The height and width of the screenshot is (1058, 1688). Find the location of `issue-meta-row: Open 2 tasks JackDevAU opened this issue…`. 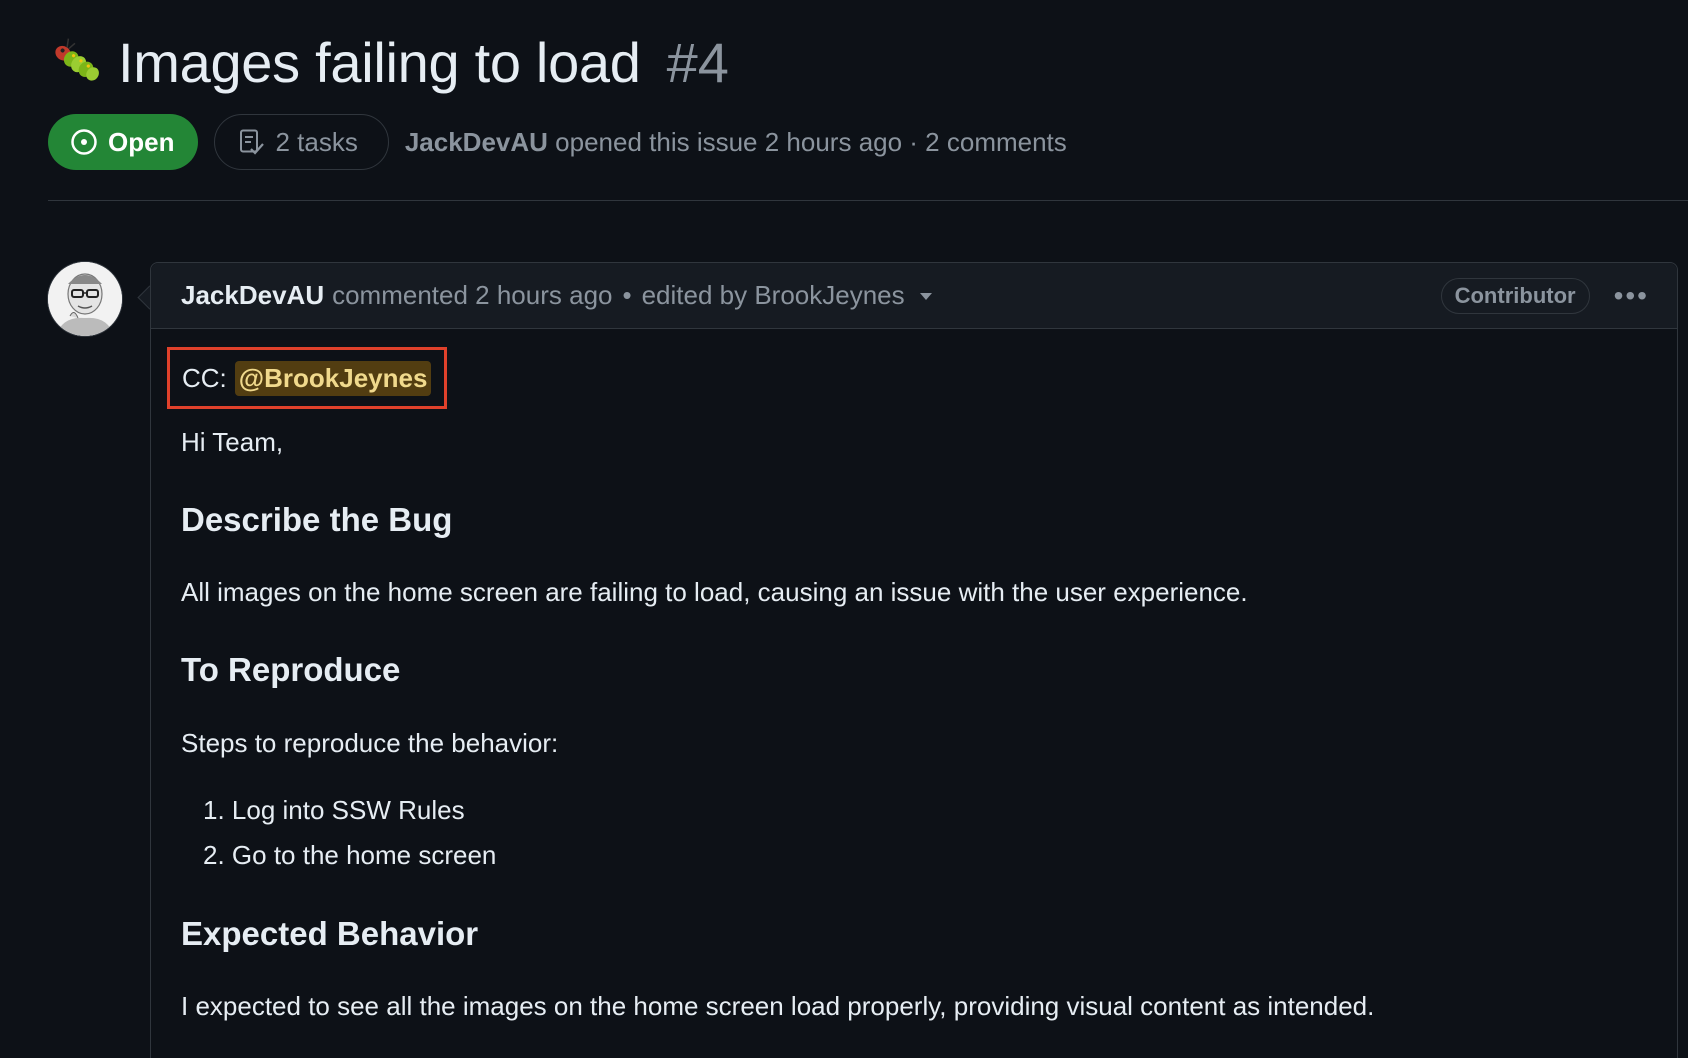

issue-meta-row: Open 2 tasks JackDevAU opened this issue… is located at coordinates (557, 142).